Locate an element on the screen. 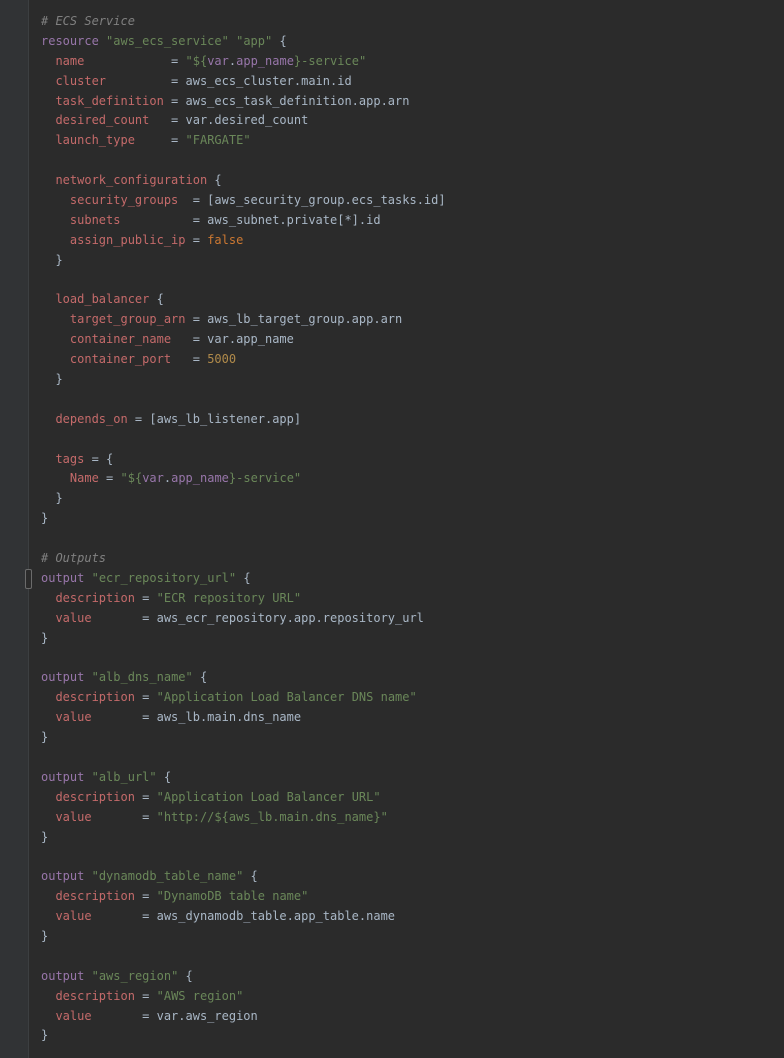 This screenshot has height=1058, width=784. code-line: depends_on = [aws_lb_listener.app] is located at coordinates (408, 420).